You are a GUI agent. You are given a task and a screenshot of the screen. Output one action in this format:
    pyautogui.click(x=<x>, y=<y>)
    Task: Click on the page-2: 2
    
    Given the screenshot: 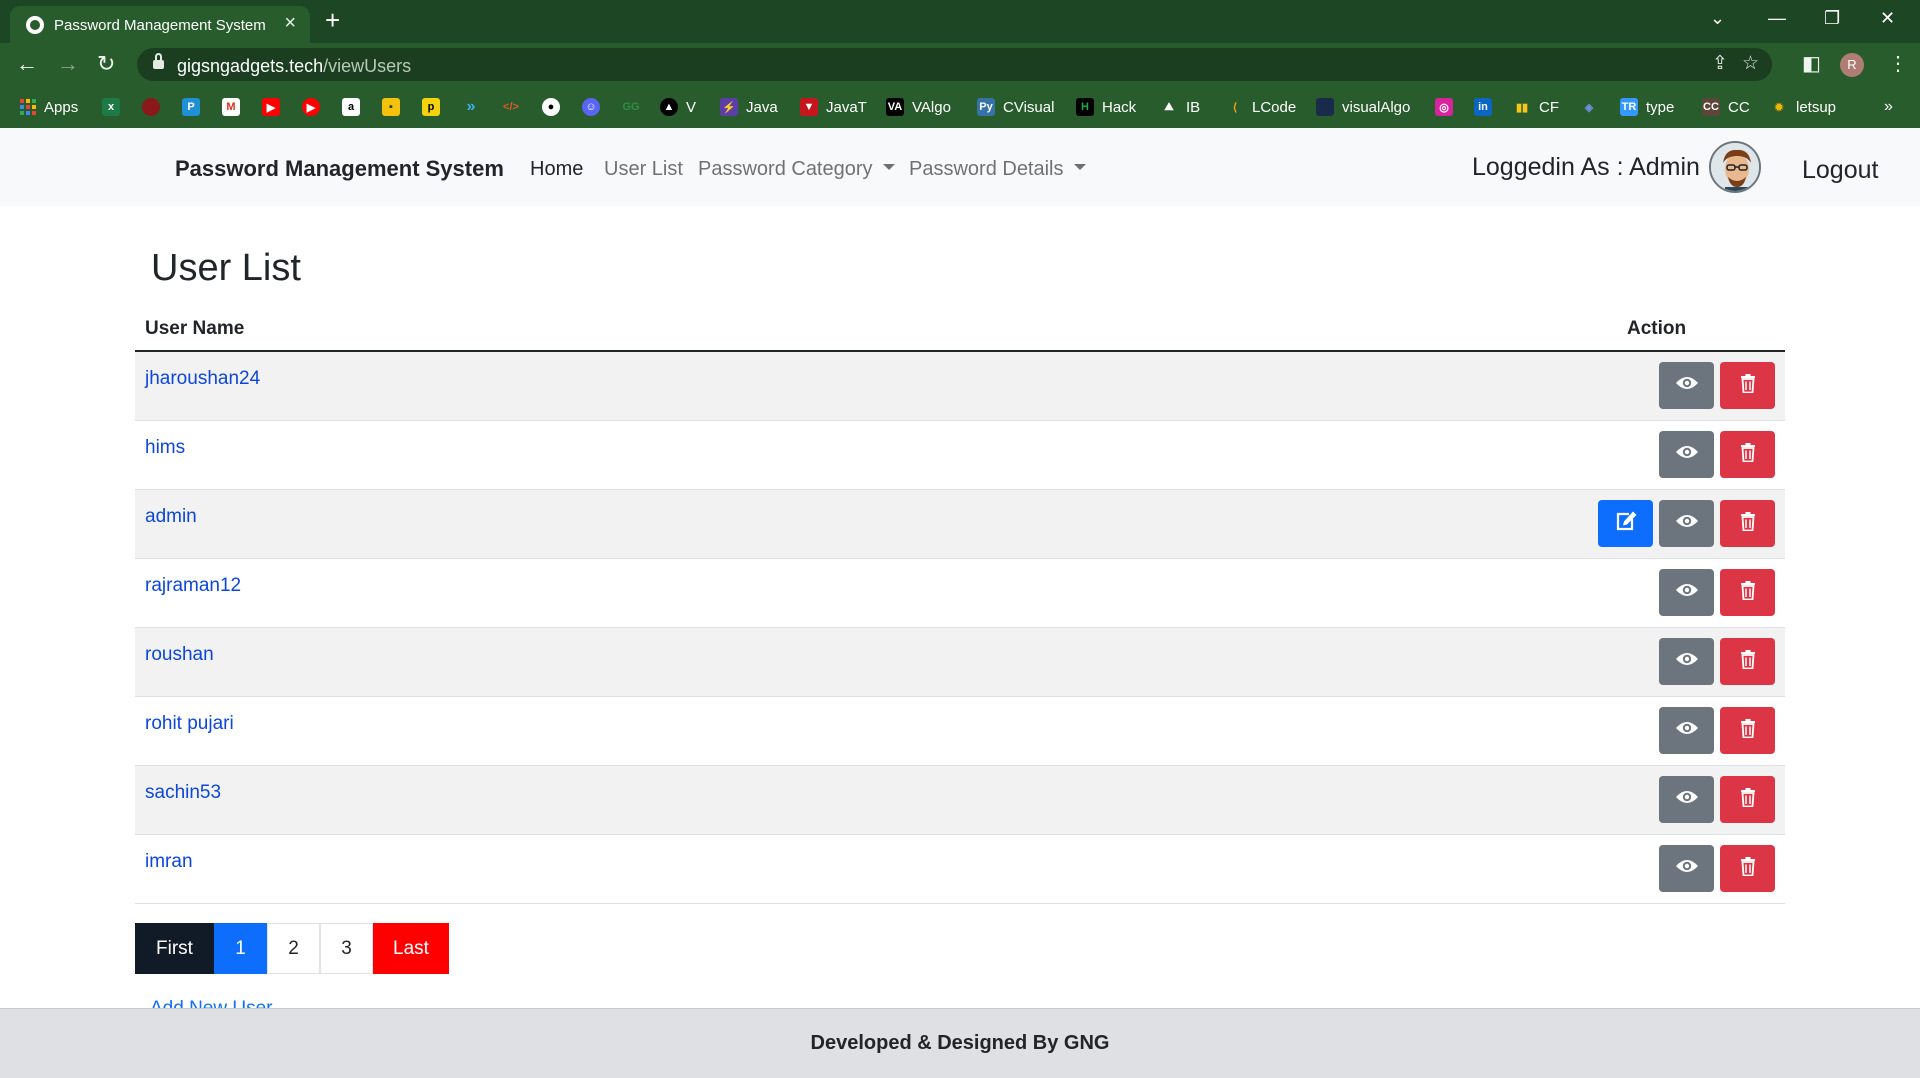 What is the action you would take?
    pyautogui.click(x=293, y=948)
    